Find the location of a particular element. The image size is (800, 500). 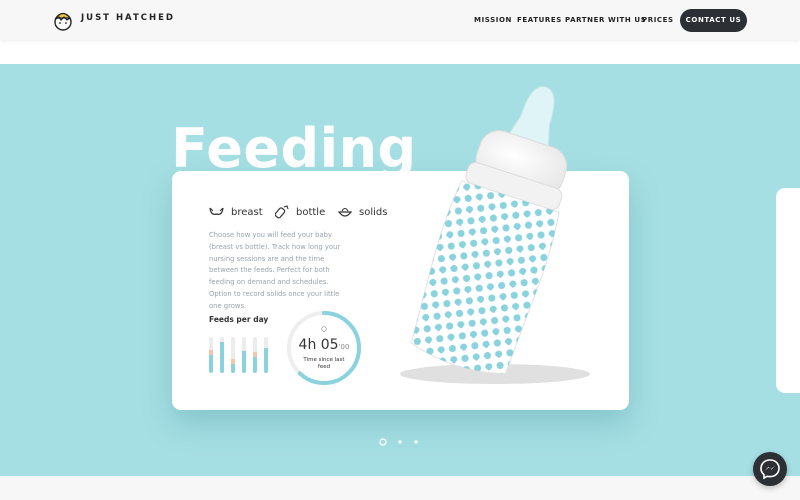

nav-prices: PRICES is located at coordinates (658, 20).